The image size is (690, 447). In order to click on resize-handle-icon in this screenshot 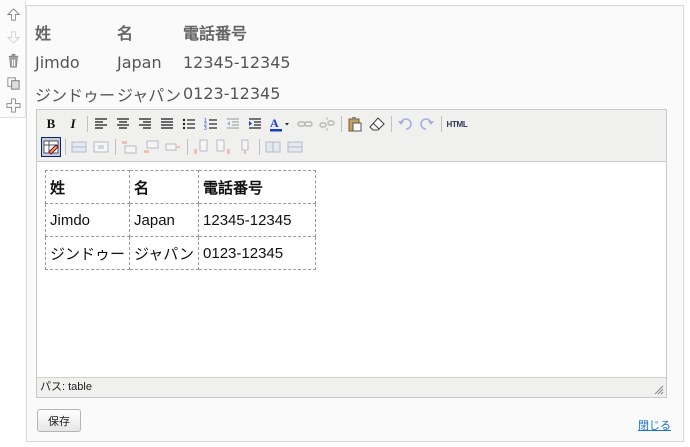, I will do `click(658, 389)`.